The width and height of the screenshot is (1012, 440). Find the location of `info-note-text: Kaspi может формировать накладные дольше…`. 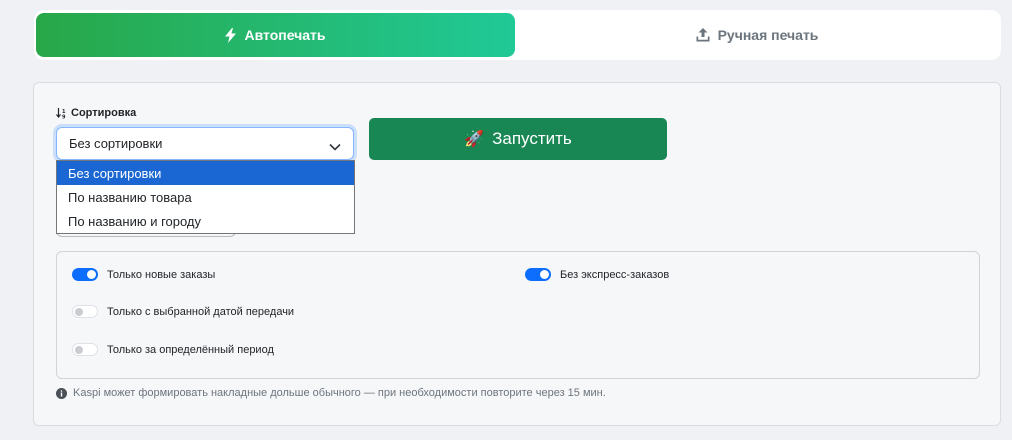

info-note-text: Kaspi может формировать накладные дольше… is located at coordinates (339, 393).